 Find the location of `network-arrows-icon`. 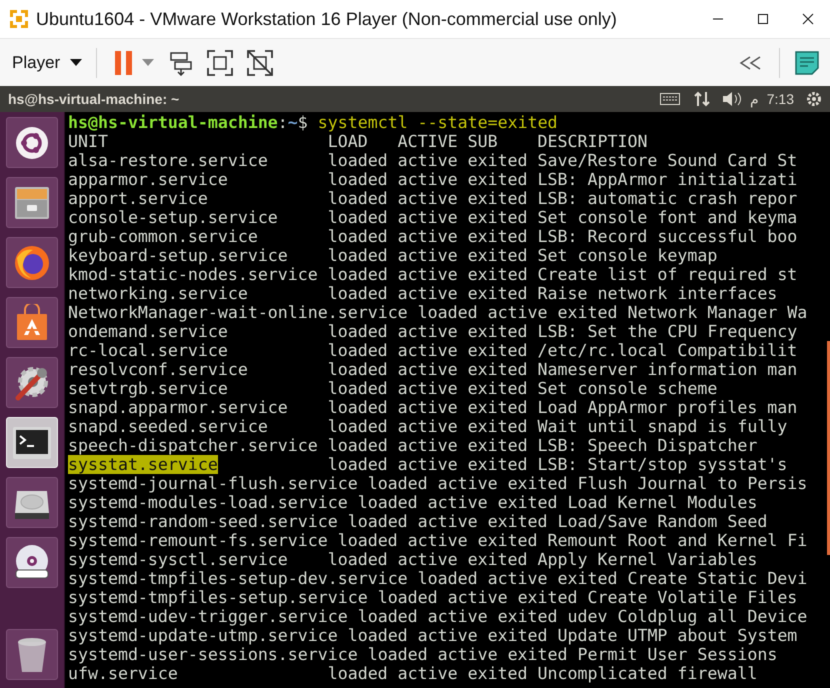

network-arrows-icon is located at coordinates (702, 99).